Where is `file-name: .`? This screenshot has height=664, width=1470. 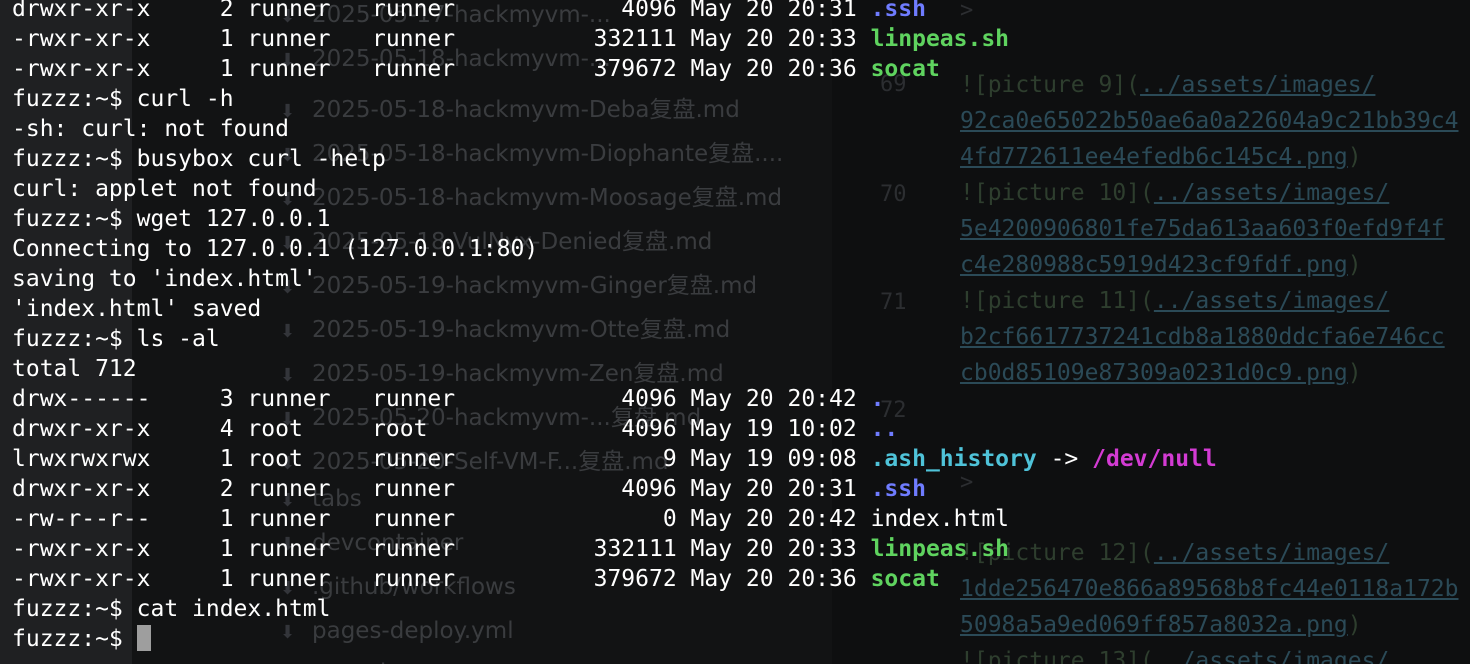
file-name: . is located at coordinates (877, 399).